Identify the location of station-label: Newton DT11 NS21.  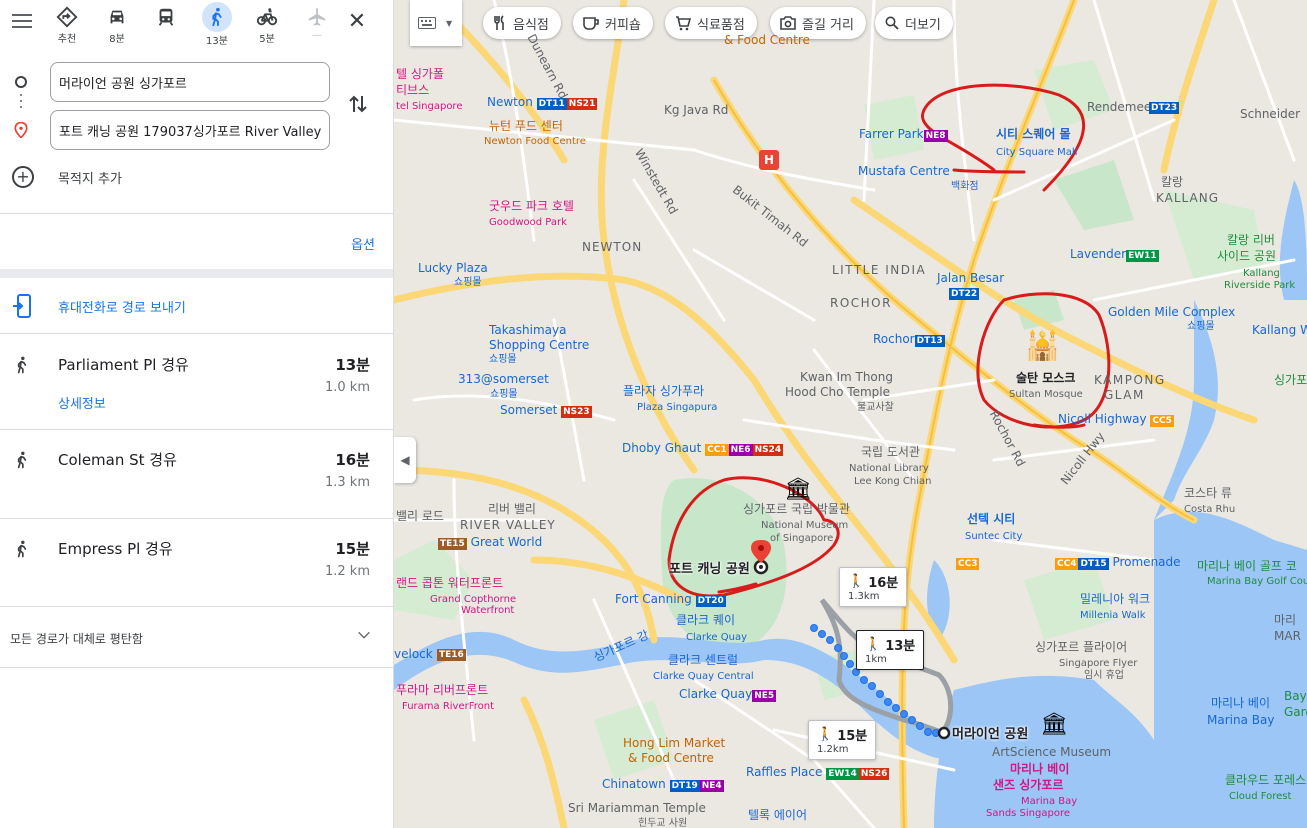
(542, 102).